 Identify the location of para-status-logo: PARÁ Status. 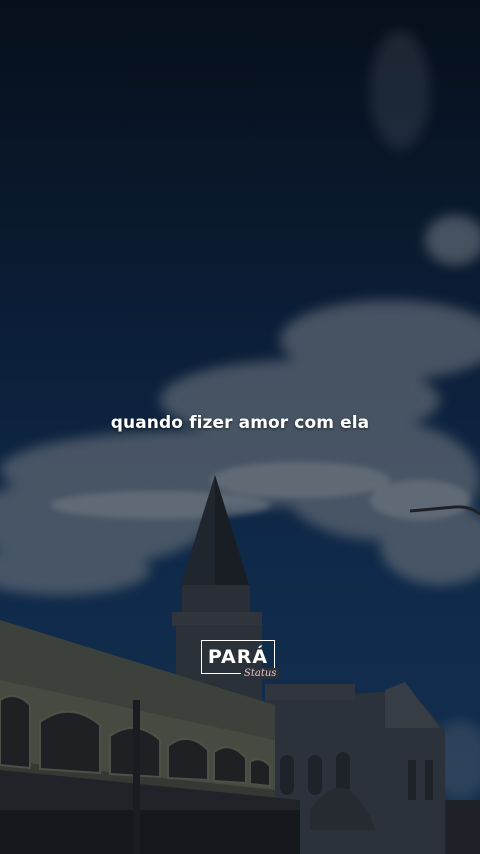
(240, 662).